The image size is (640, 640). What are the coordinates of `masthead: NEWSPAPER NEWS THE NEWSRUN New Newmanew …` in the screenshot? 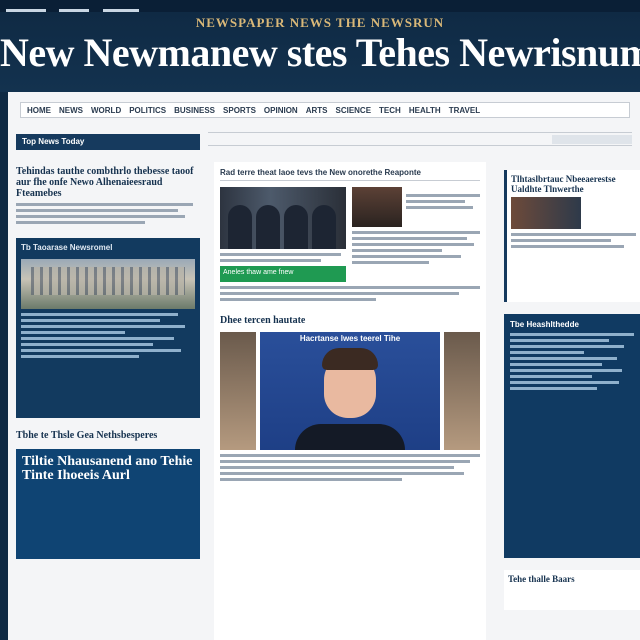 It's located at (320, 52).